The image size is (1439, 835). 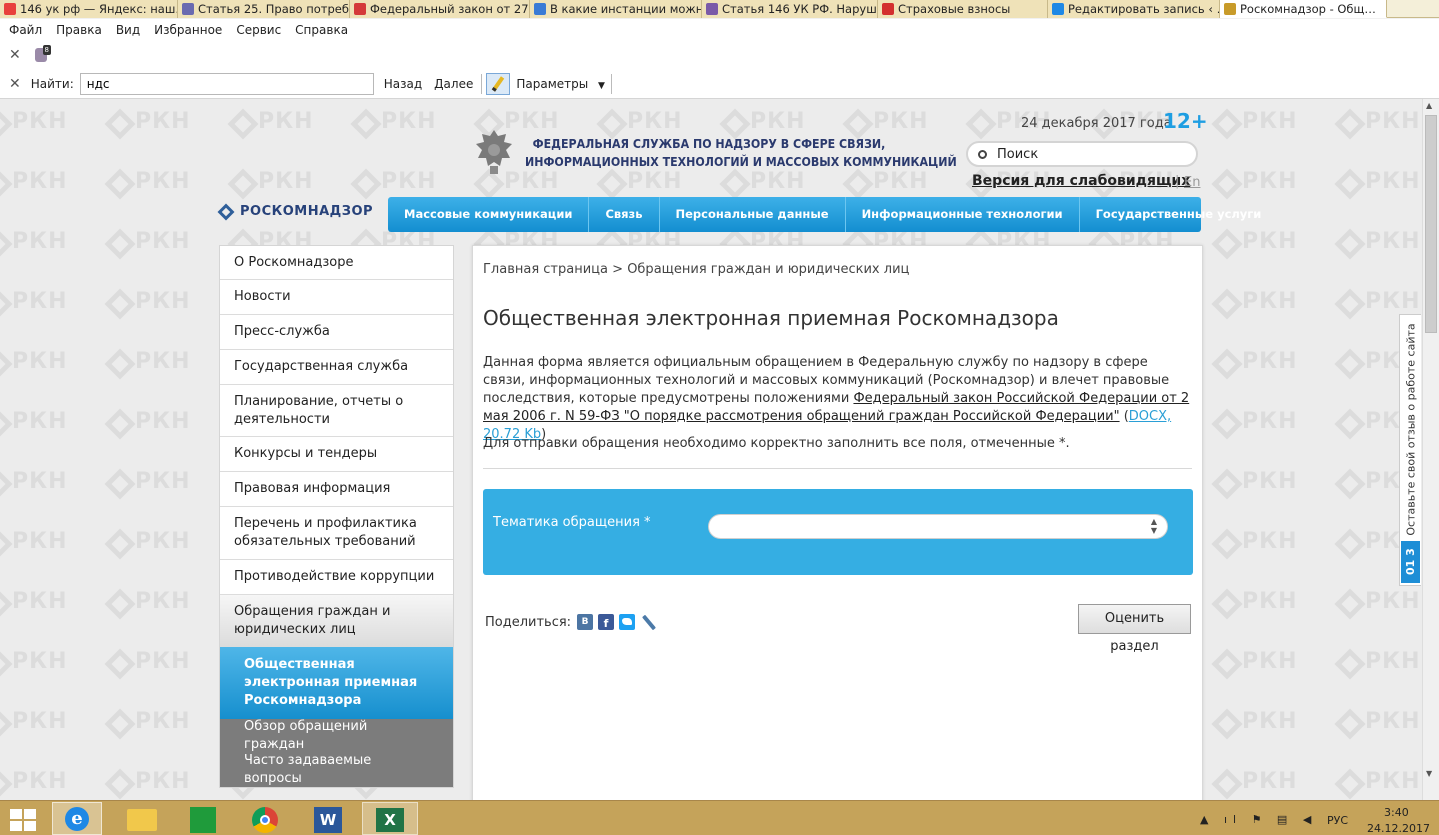 I want to click on word-taskbar-icon: W, so click(x=328, y=820).